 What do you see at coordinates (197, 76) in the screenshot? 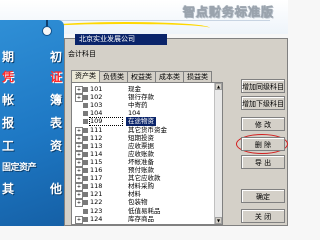
I see `tab-profit-loss: 损益类` at bounding box center [197, 76].